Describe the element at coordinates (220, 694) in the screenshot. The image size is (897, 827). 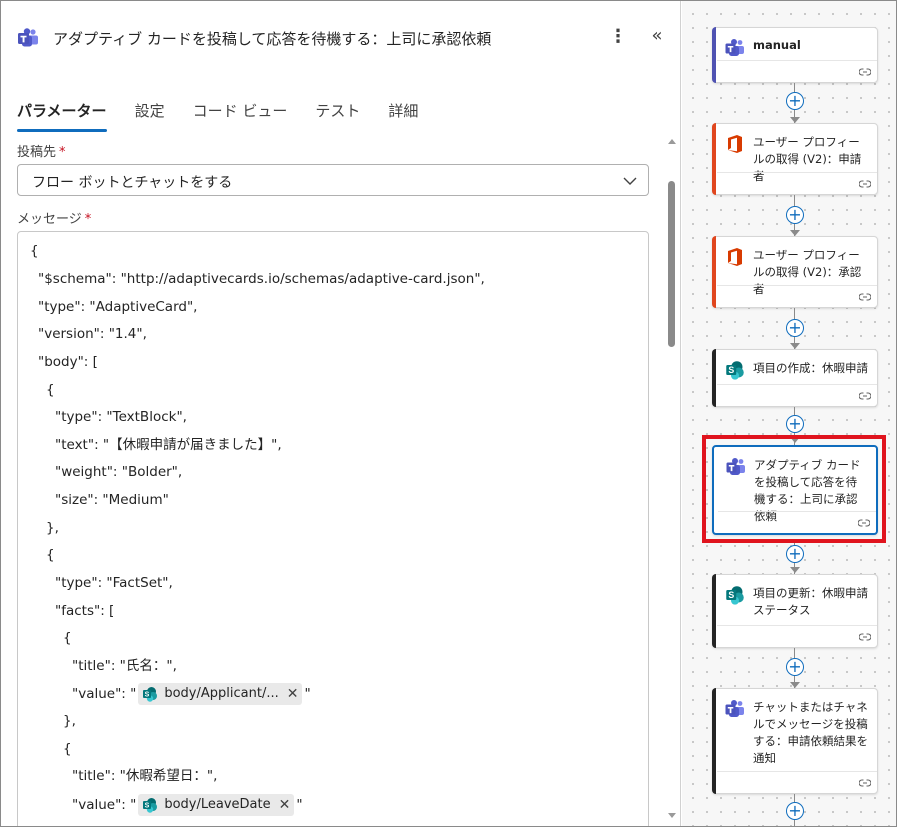
I see `dynamic-content-token: S body/Applicant/... ✕` at that location.